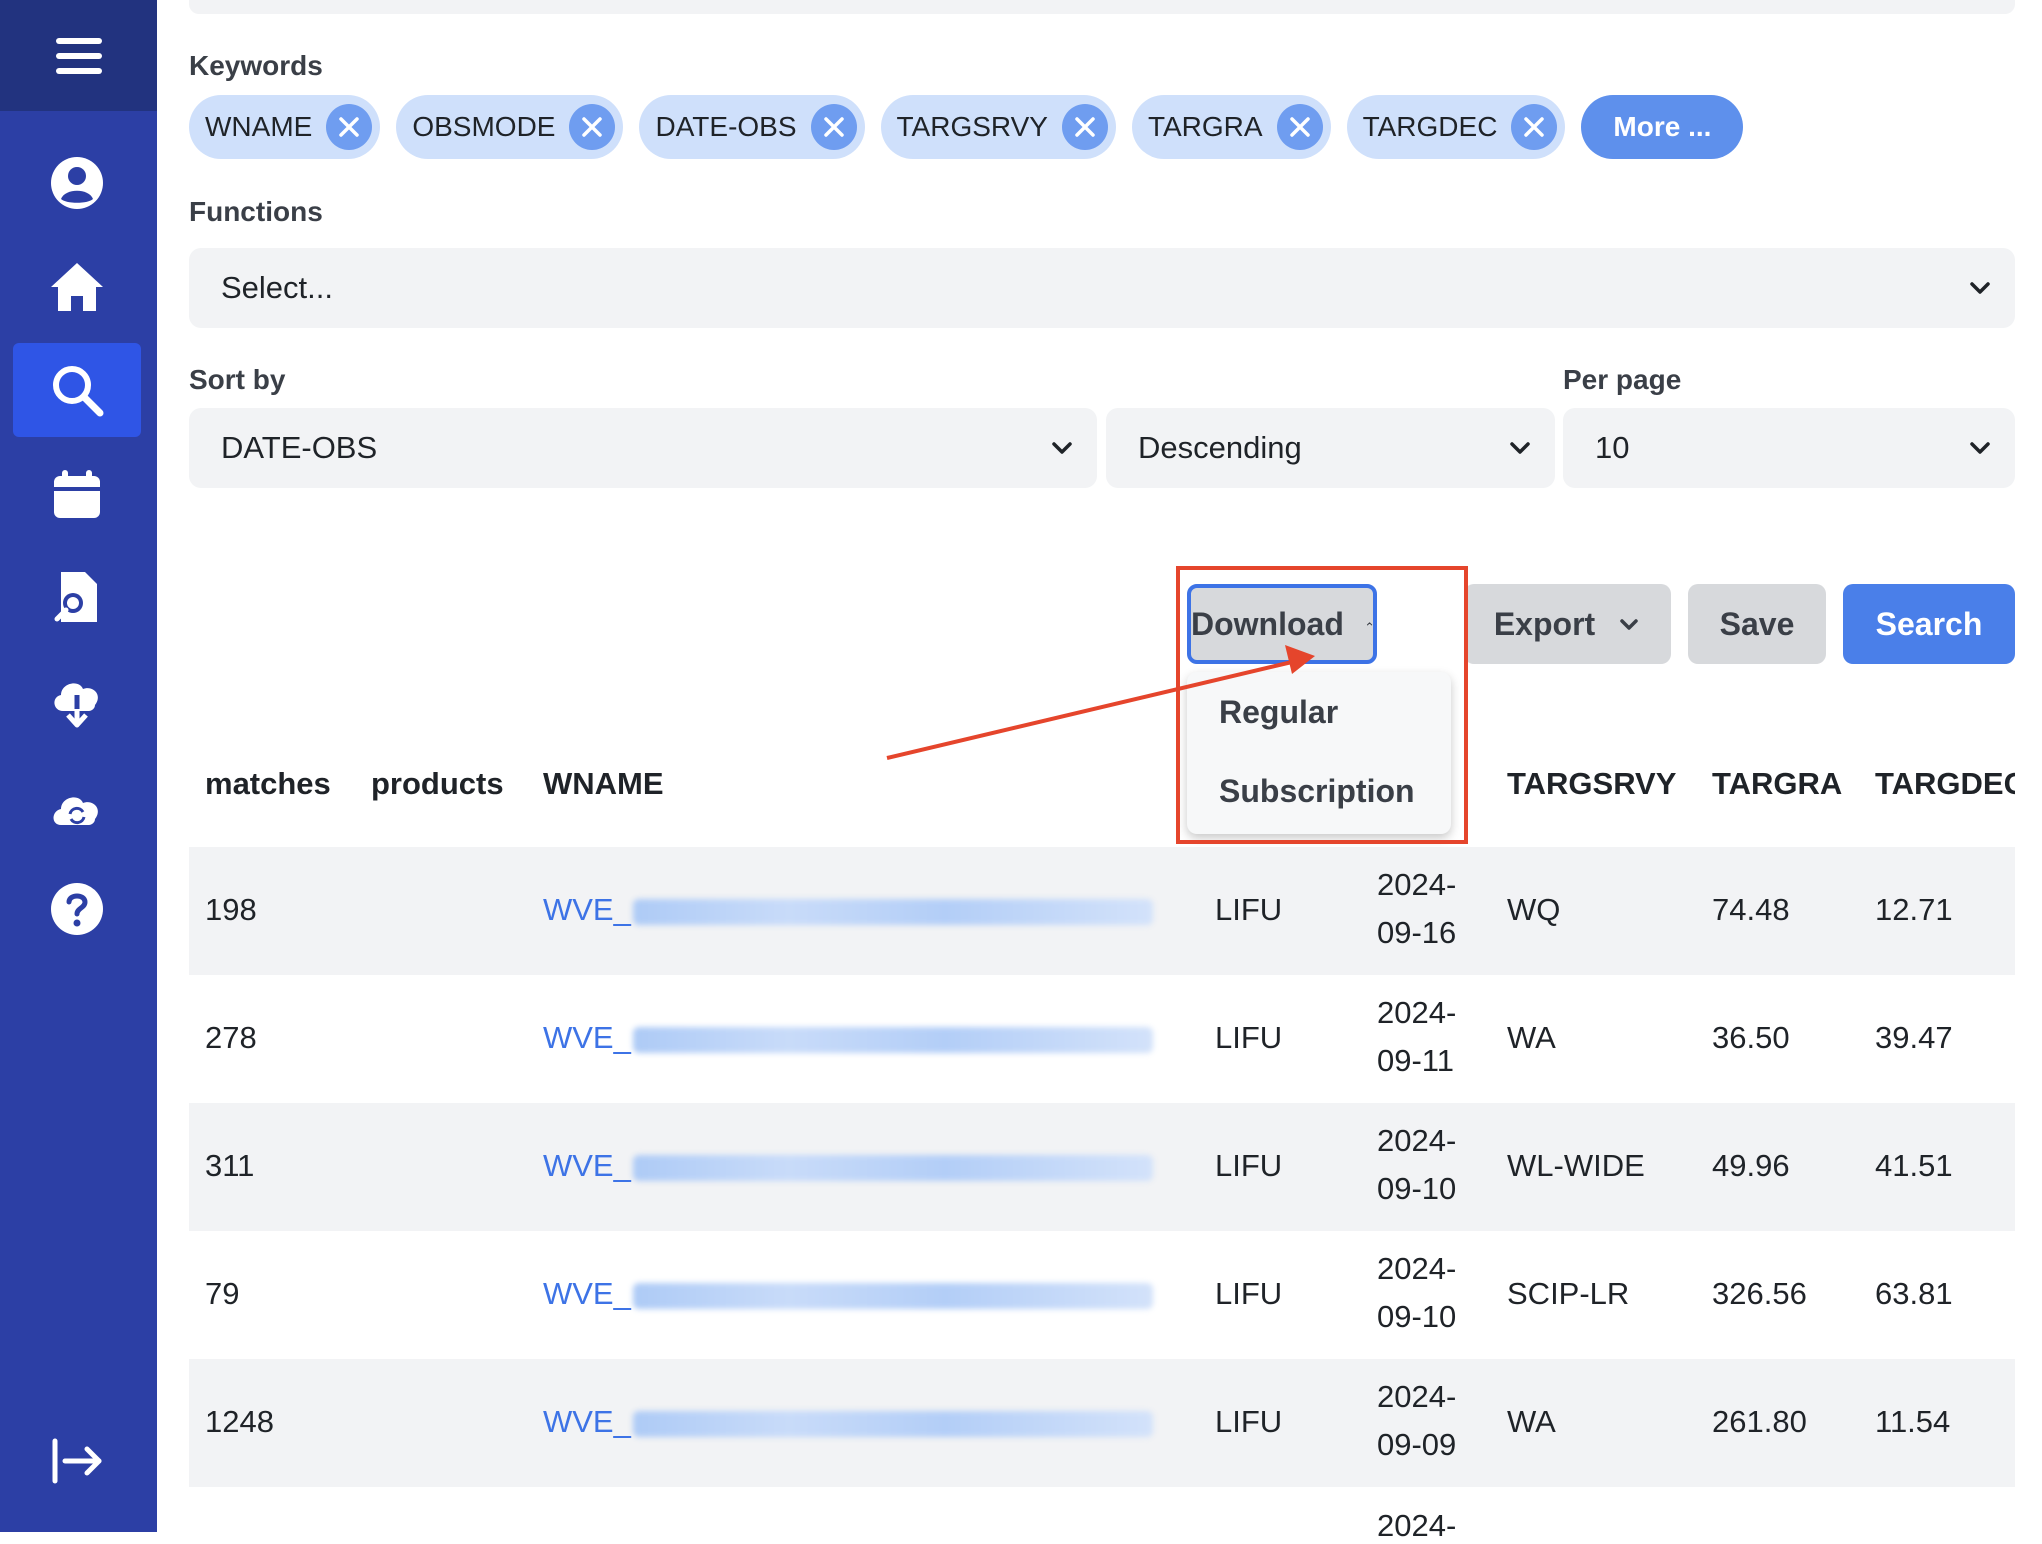 This screenshot has width=2042, height=1544. Describe the element at coordinates (1757, 624) in the screenshot. I see `save-button: Save` at that location.